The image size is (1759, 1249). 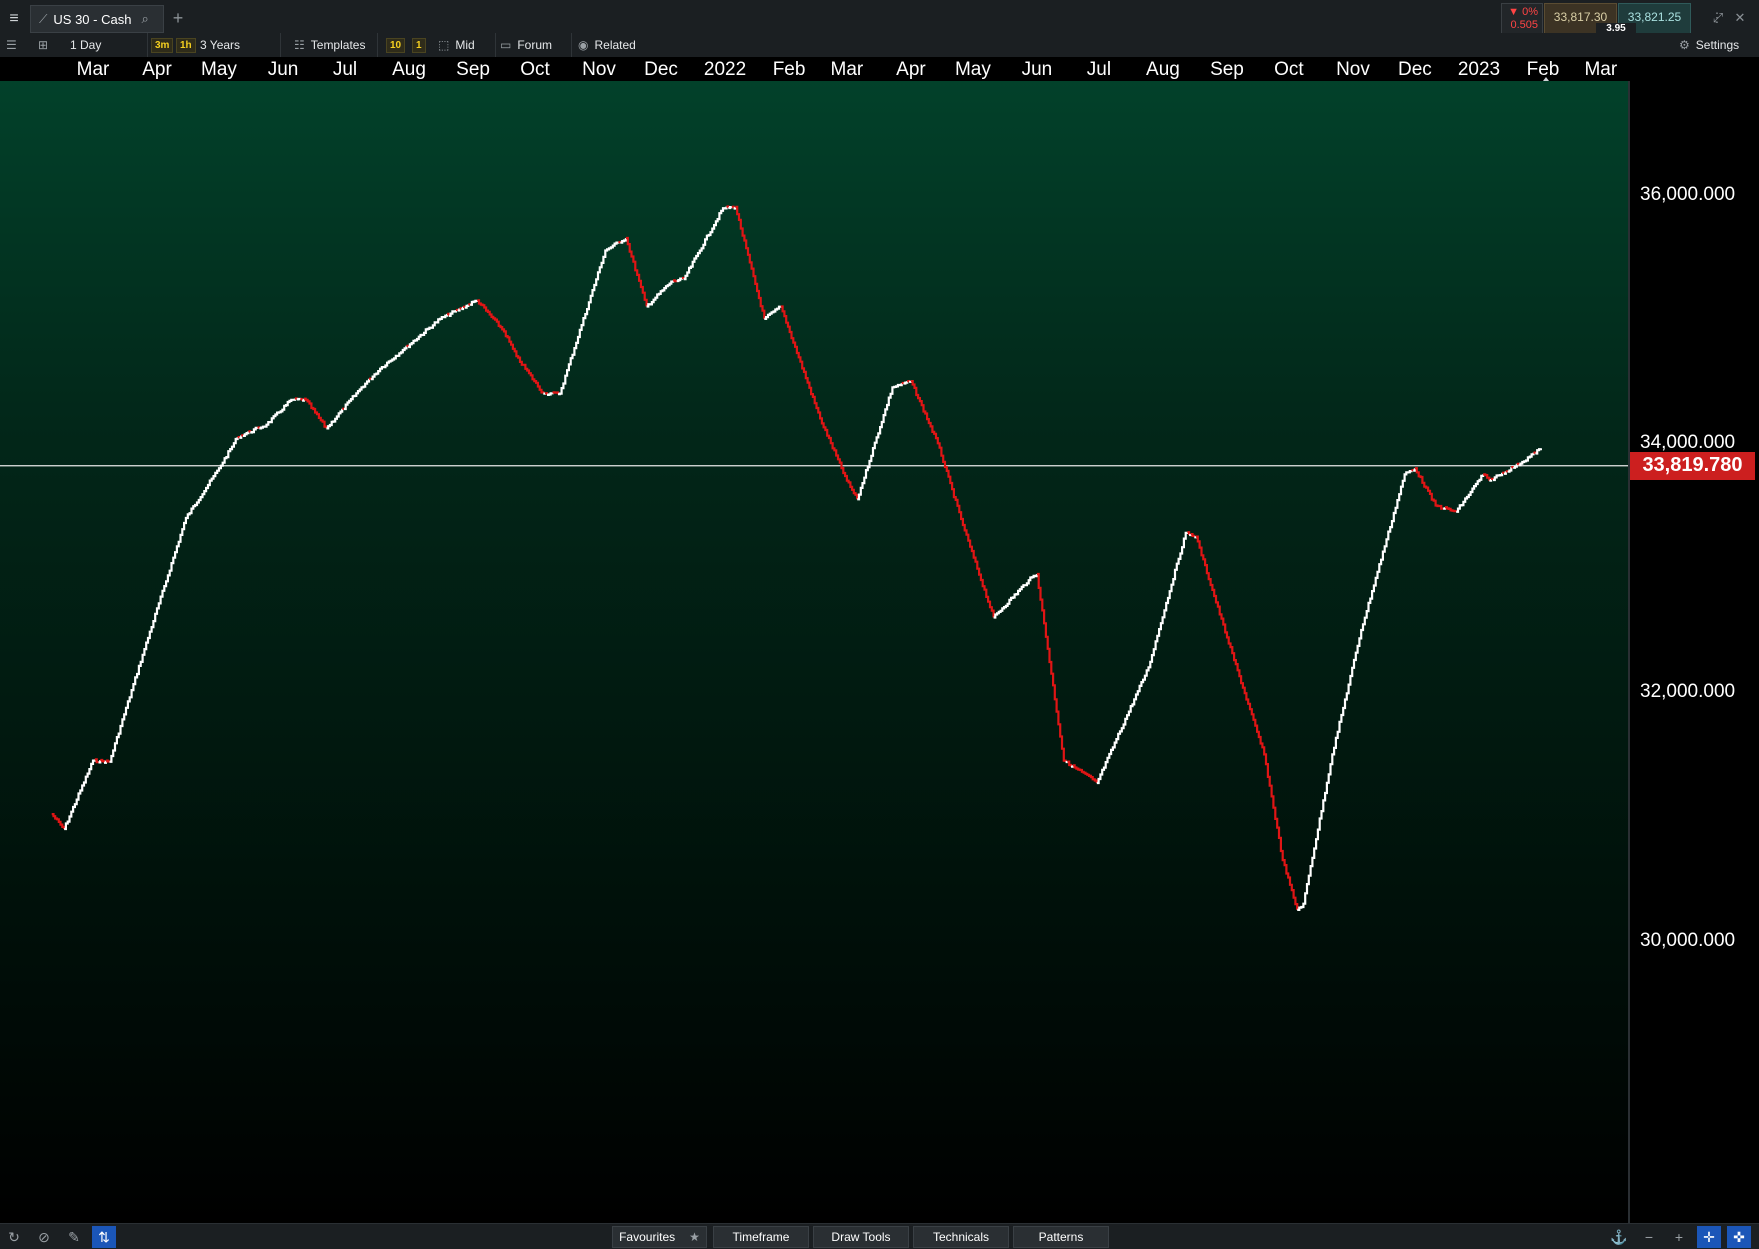 What do you see at coordinates (162, 45) in the screenshot?
I see `favourite-interval-3m: 3m` at bounding box center [162, 45].